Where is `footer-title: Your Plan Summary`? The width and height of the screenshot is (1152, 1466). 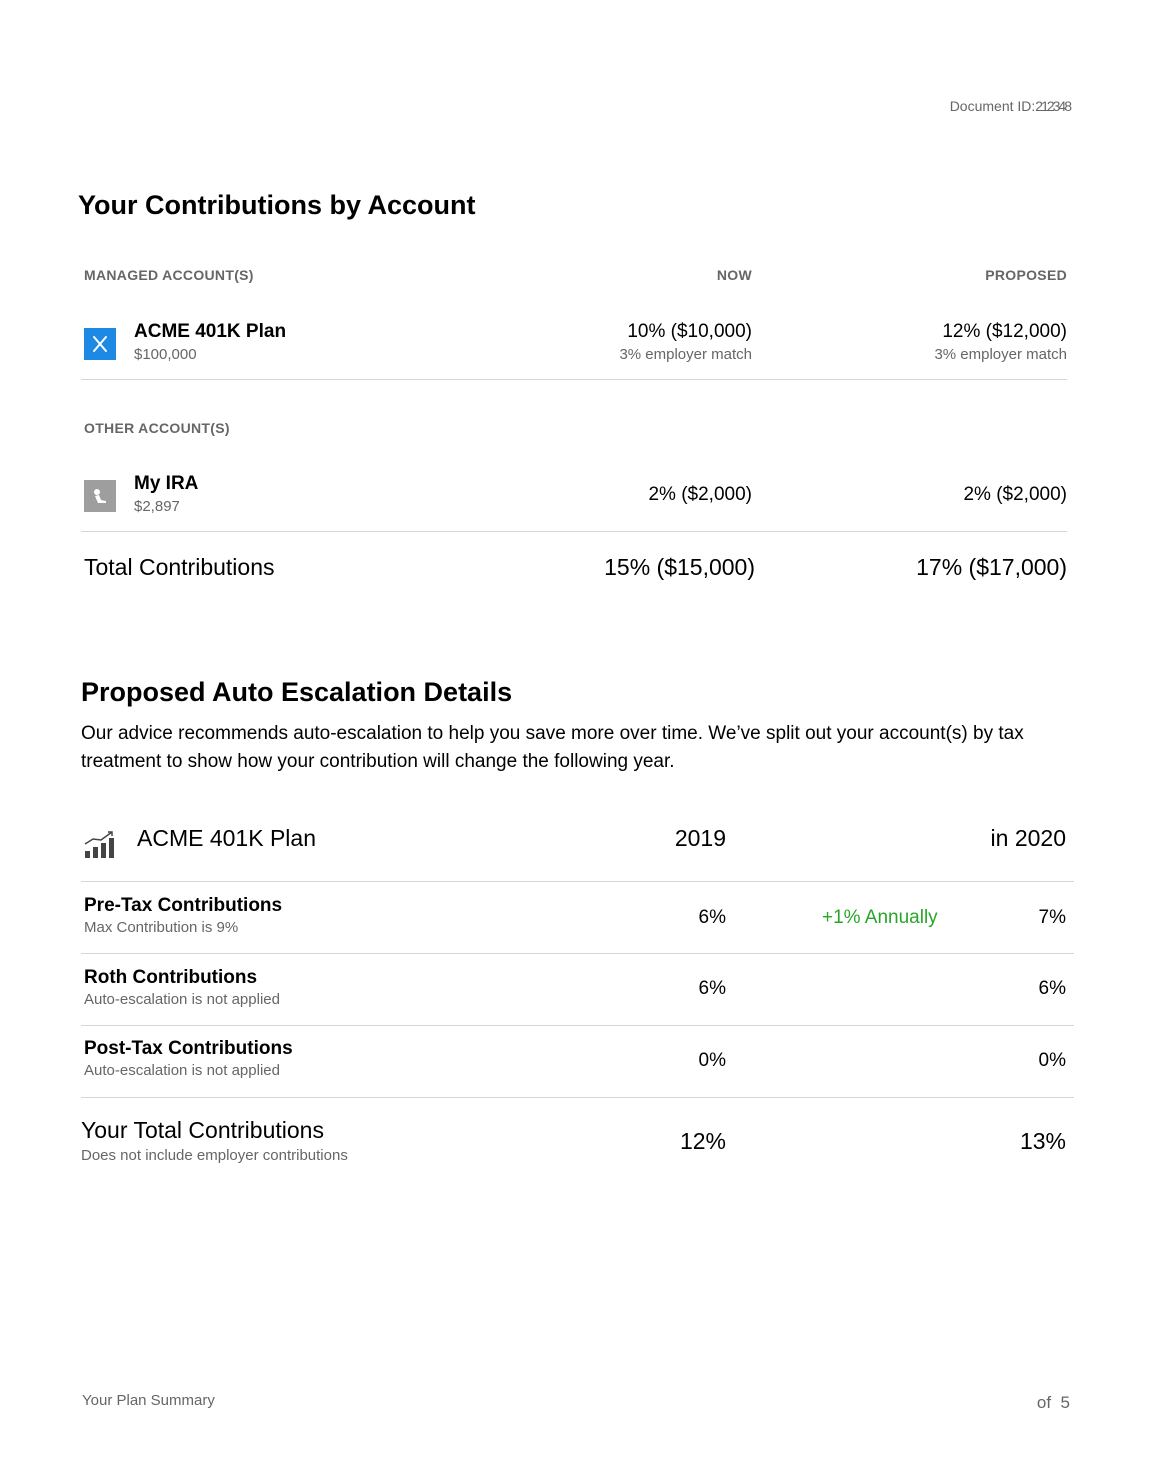 footer-title: Your Plan Summary is located at coordinates (148, 1400).